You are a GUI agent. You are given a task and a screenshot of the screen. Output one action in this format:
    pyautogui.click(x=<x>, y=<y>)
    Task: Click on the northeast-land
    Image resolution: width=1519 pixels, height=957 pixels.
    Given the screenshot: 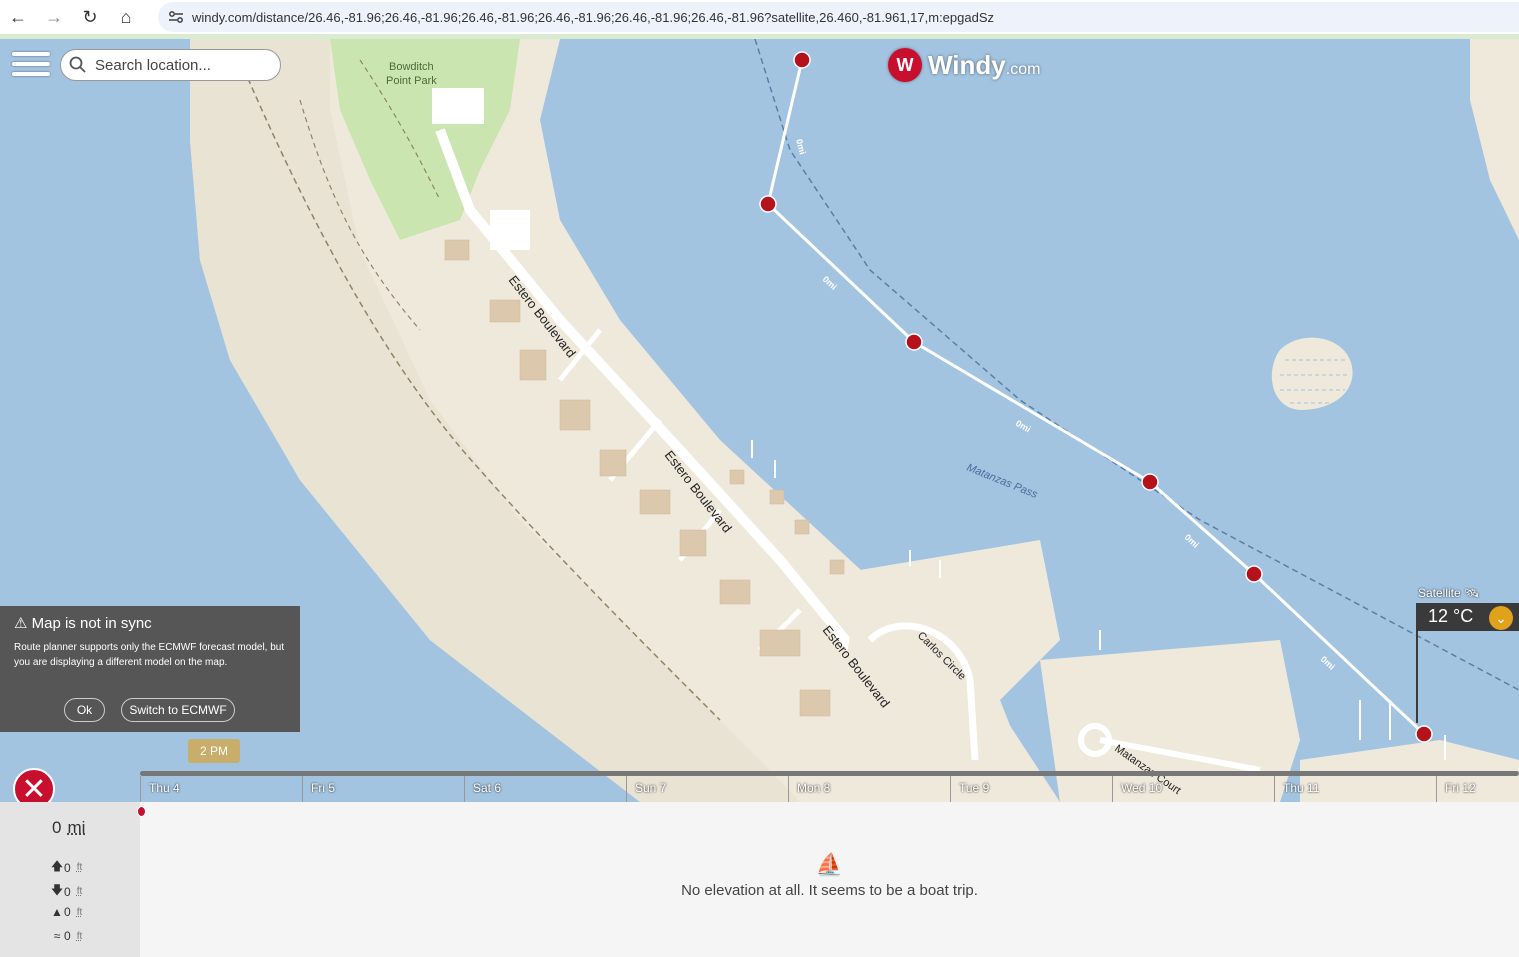 What is the action you would take?
    pyautogui.click(x=1494, y=139)
    